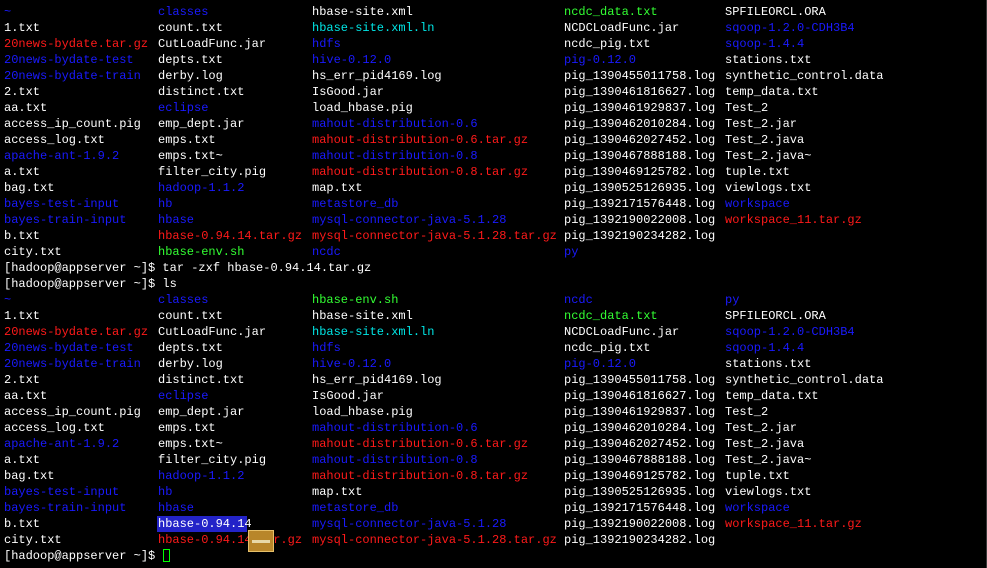 This screenshot has width=987, height=568. Describe the element at coordinates (362, 316) in the screenshot. I see `file-entry: hbase-site.xml` at that location.